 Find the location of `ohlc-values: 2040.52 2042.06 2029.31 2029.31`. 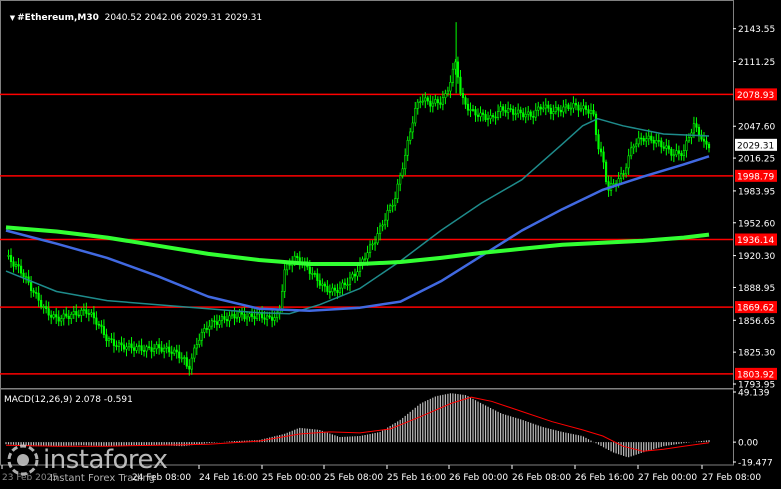

ohlc-values: 2040.52 2042.06 2029.31 2029.31 is located at coordinates (183, 18).